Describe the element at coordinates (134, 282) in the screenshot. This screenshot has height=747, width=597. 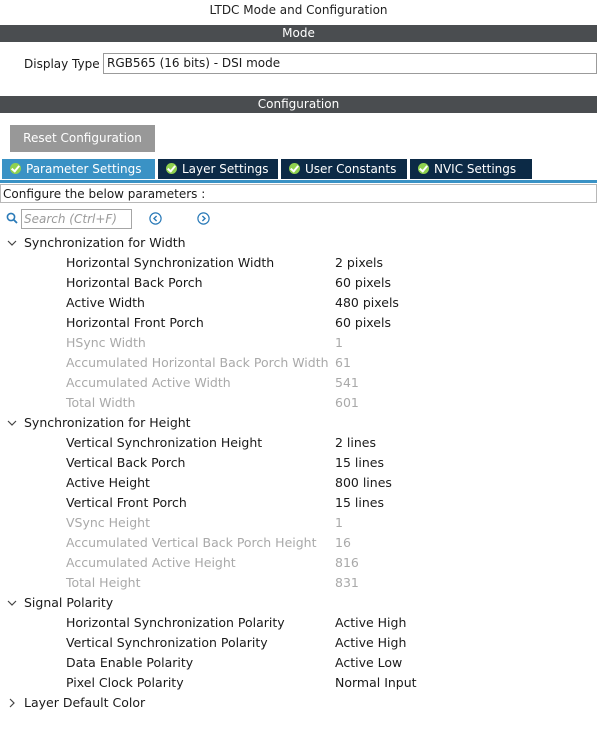
I see `param-name: Horizontal Back Porch` at that location.